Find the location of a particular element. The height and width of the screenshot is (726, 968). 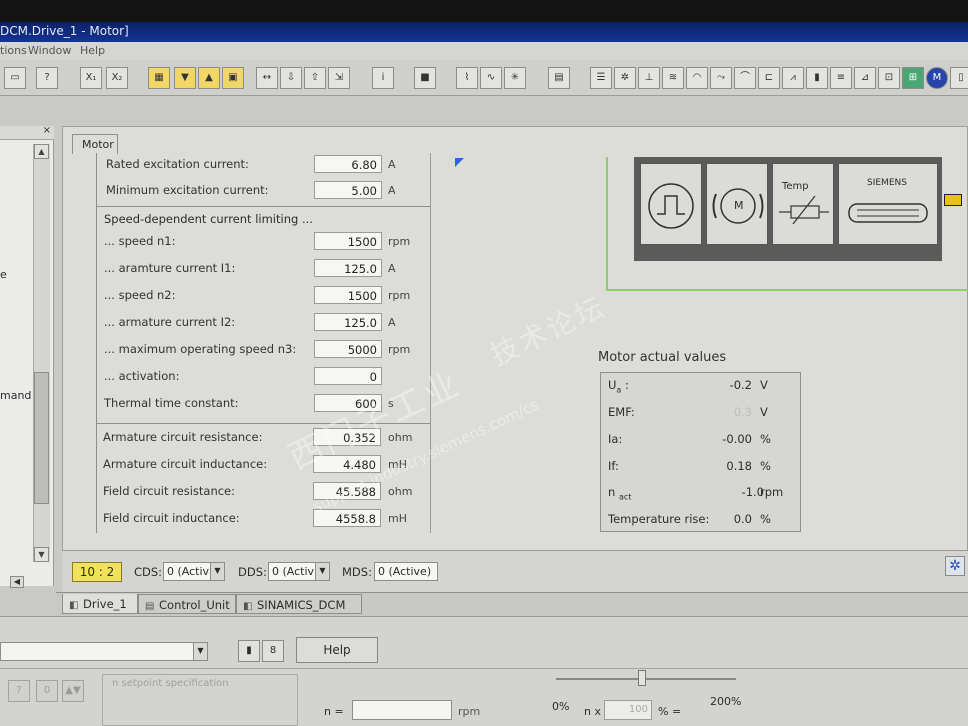

cds-select: 0 (Activ ▼ is located at coordinates (194, 571).